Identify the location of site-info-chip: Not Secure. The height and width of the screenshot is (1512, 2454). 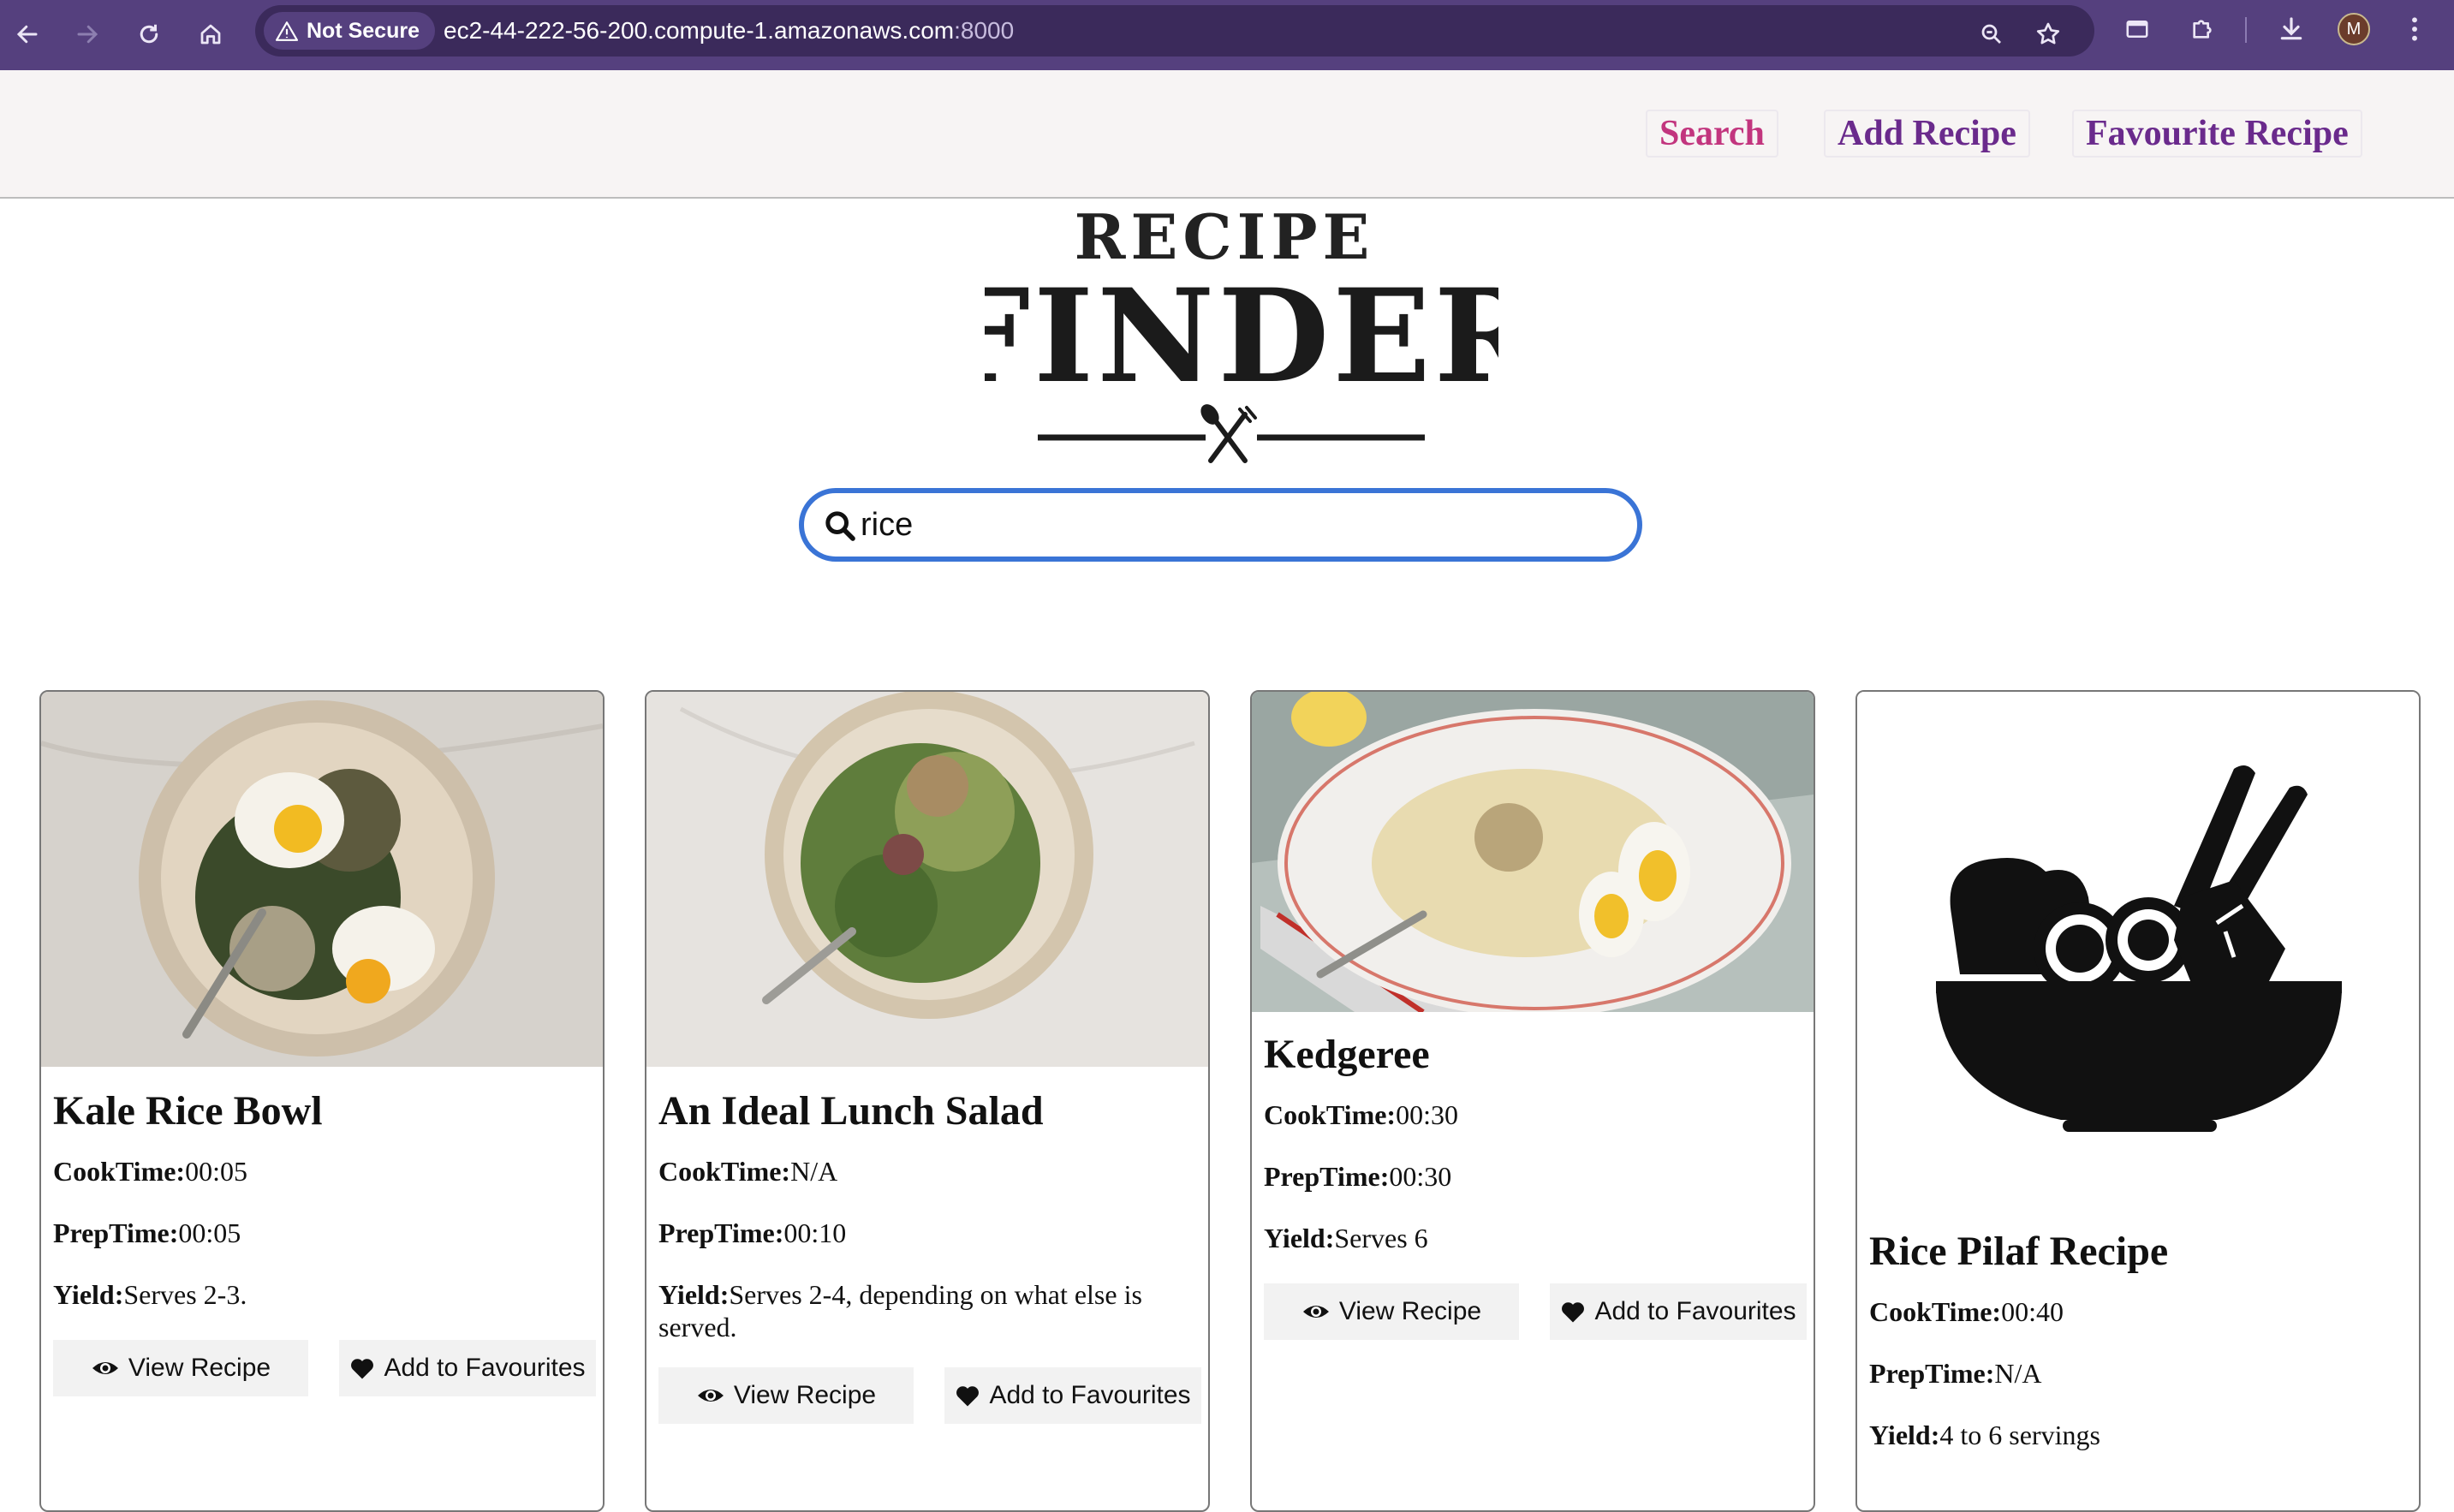
(349, 31).